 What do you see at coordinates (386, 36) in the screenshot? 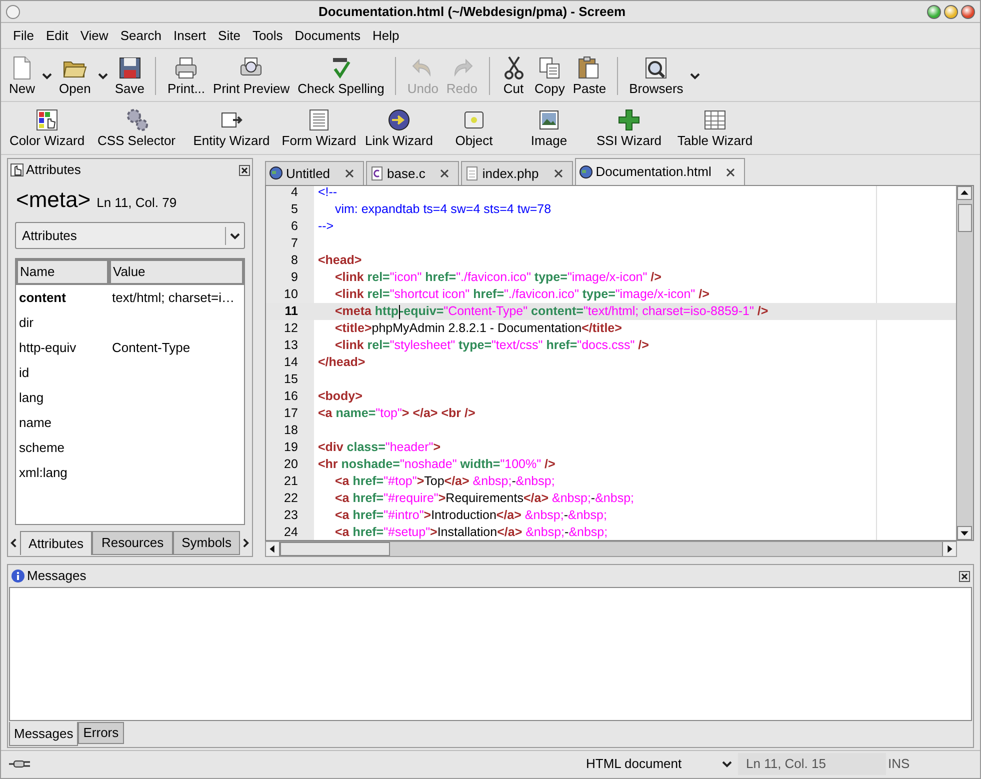
I see `menu-item: Help` at bounding box center [386, 36].